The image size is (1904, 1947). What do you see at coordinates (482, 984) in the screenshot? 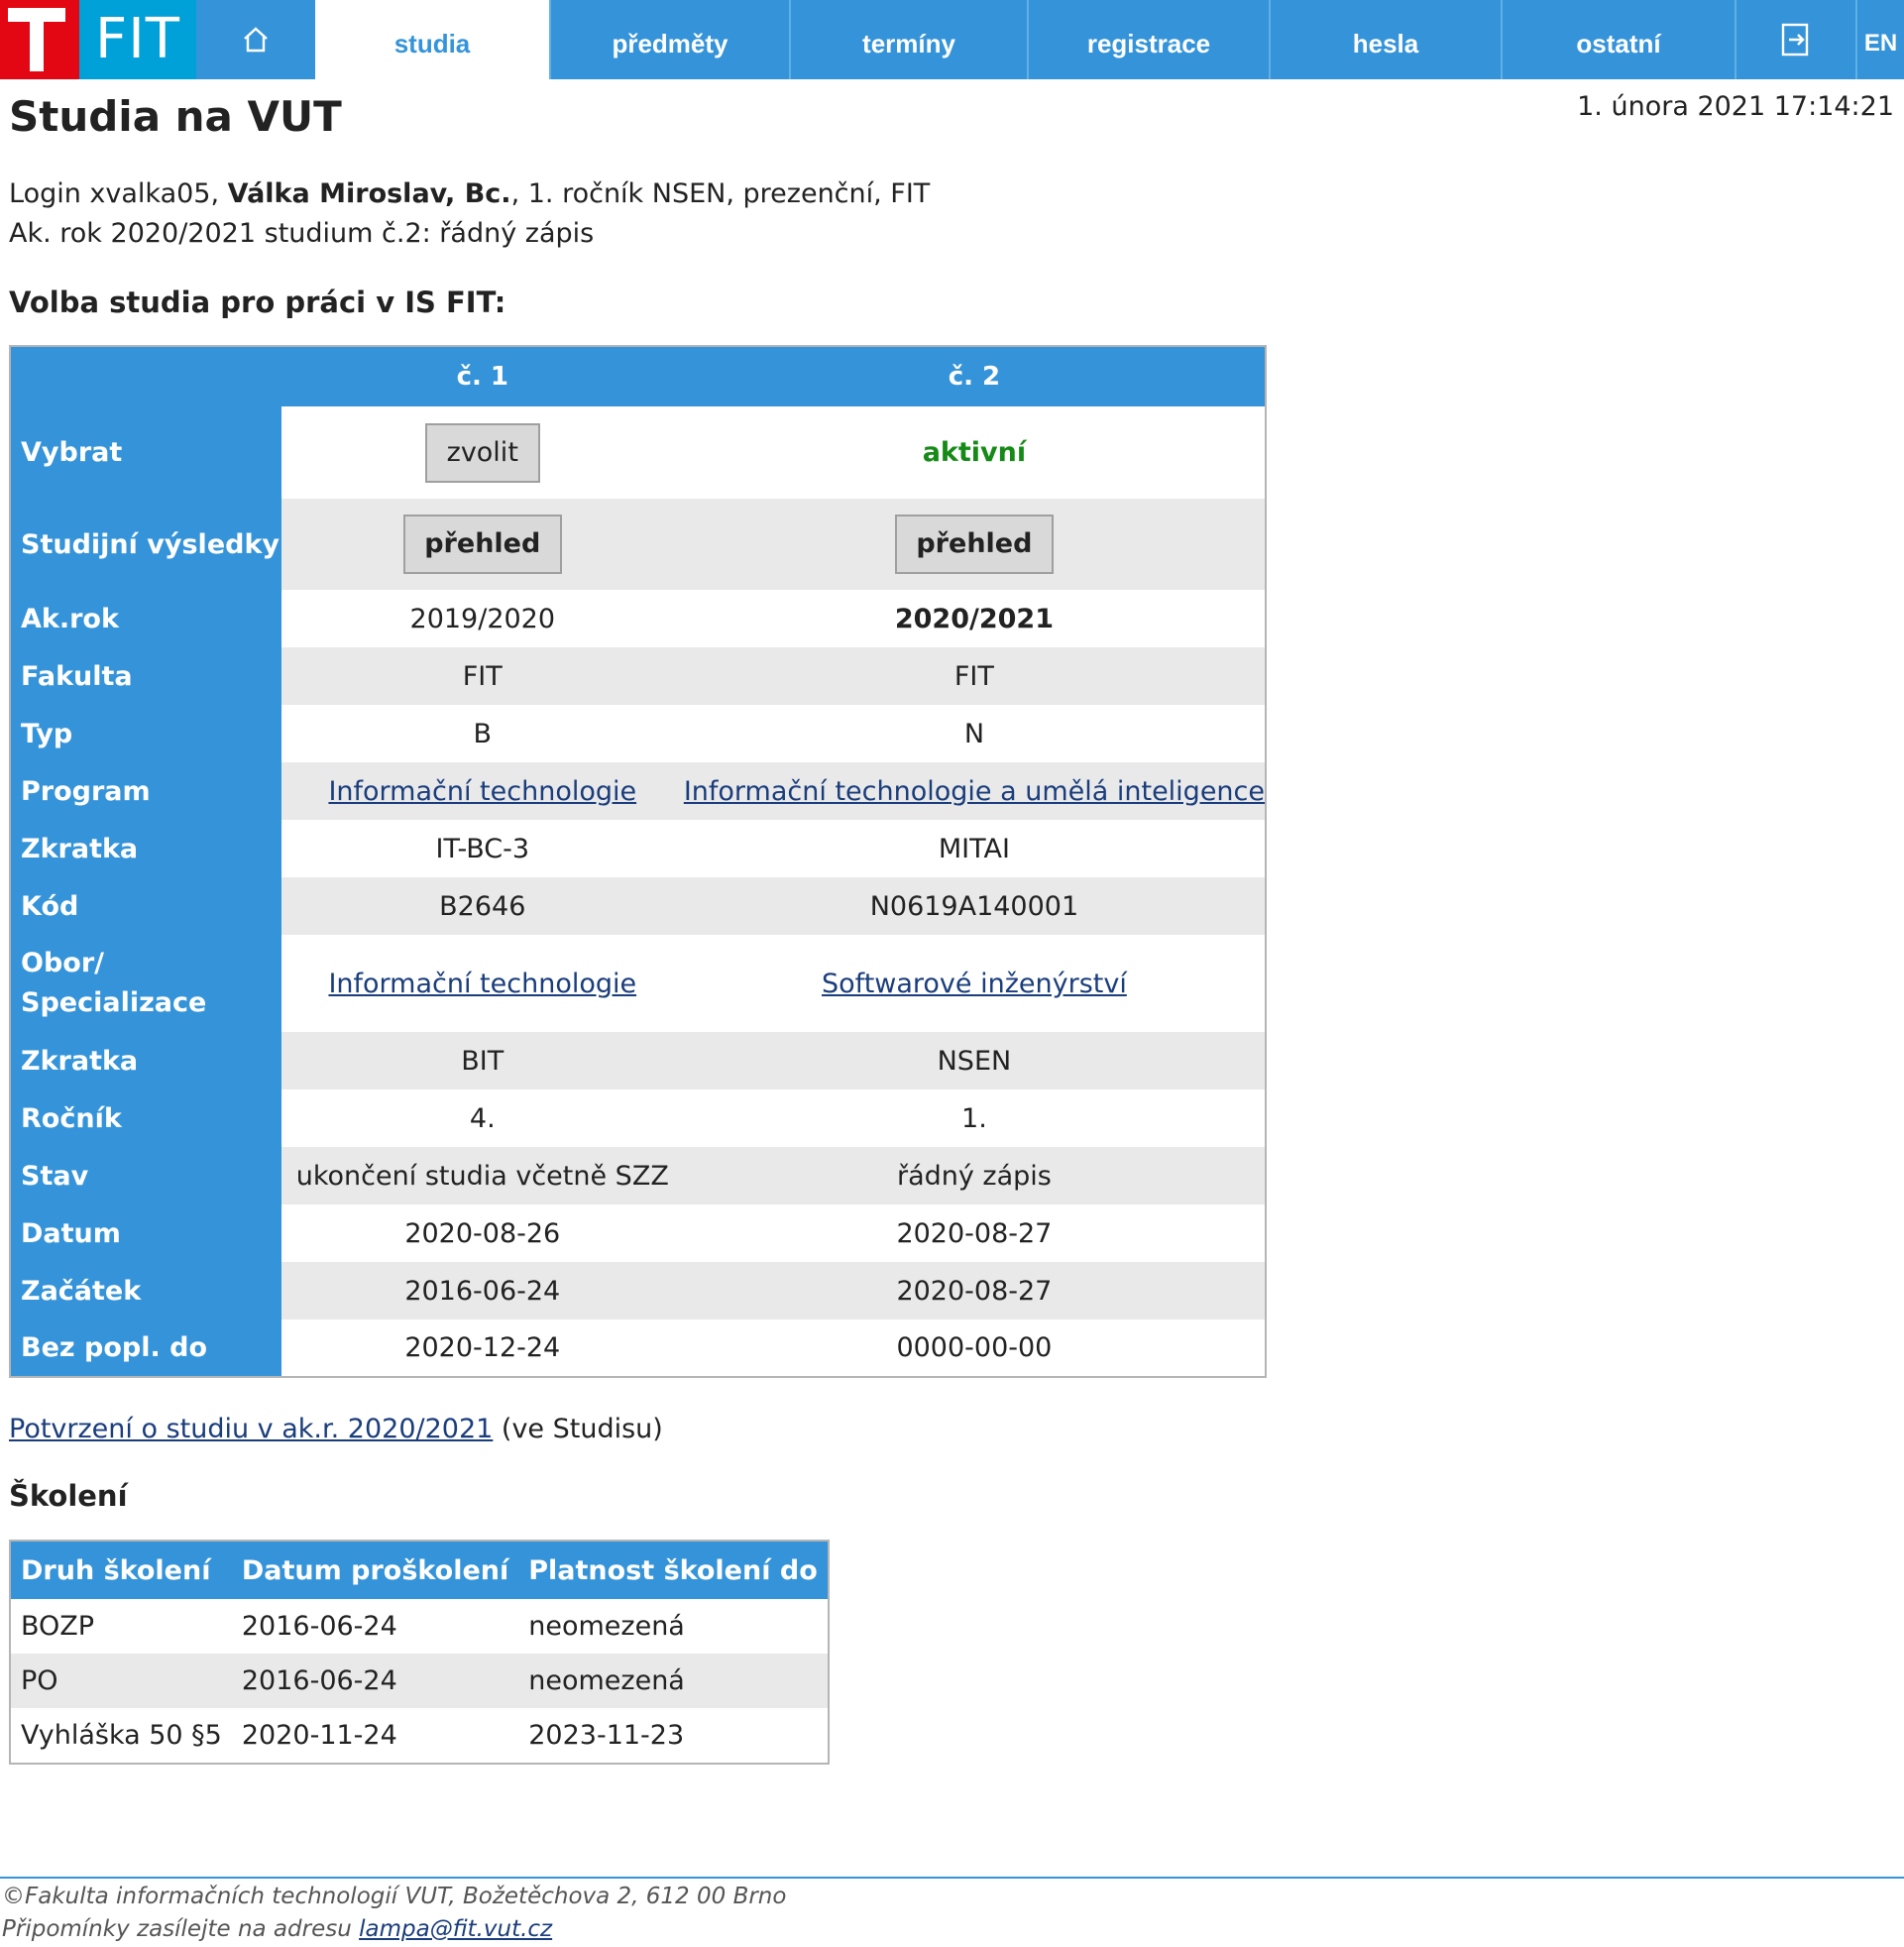
I see `field-link-1: Informační technologie` at bounding box center [482, 984].